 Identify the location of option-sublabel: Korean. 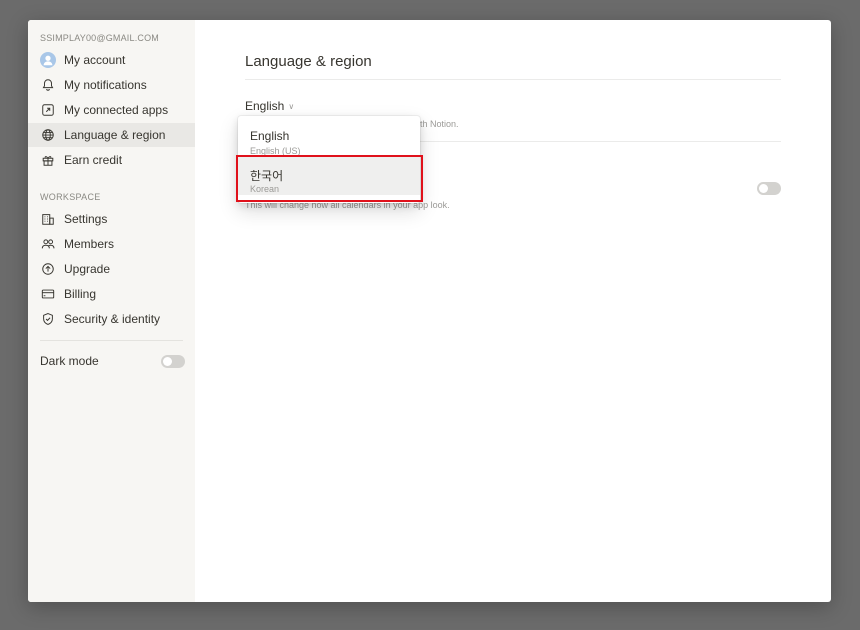
(265, 189).